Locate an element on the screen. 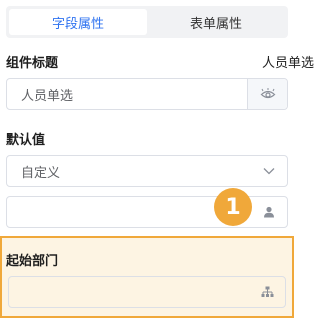 Image resolution: width=320 pixels, height=326 pixels. org-chart-icon is located at coordinates (267, 292).